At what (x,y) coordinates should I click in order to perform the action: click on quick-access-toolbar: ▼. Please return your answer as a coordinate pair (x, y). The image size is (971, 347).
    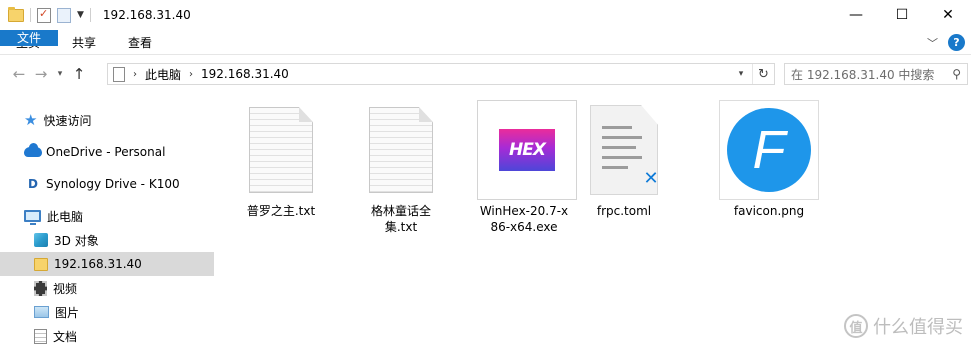
    Looking at the image, I should click on (49, 14).